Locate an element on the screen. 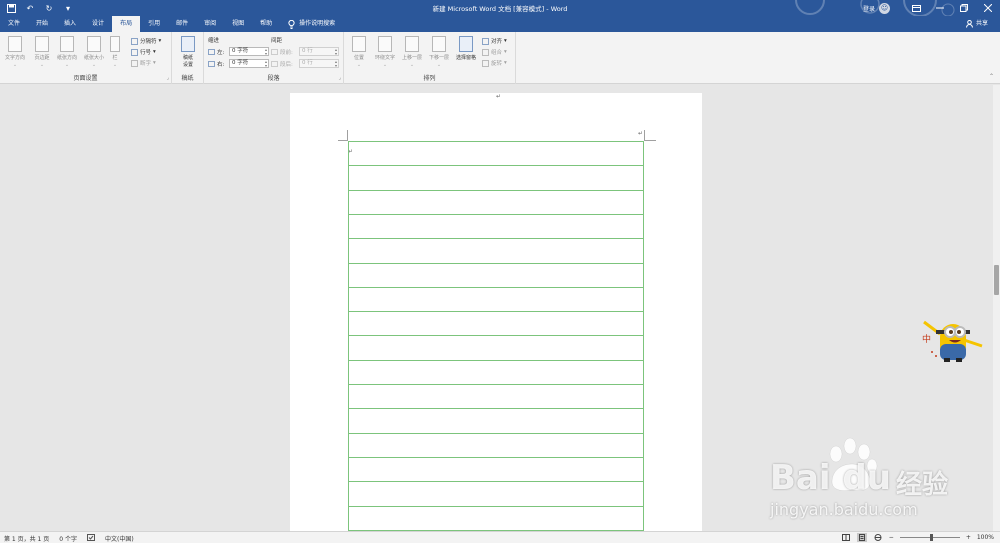 This screenshot has width=1000, height=543. tab-mailings: 邮件 is located at coordinates (182, 24).